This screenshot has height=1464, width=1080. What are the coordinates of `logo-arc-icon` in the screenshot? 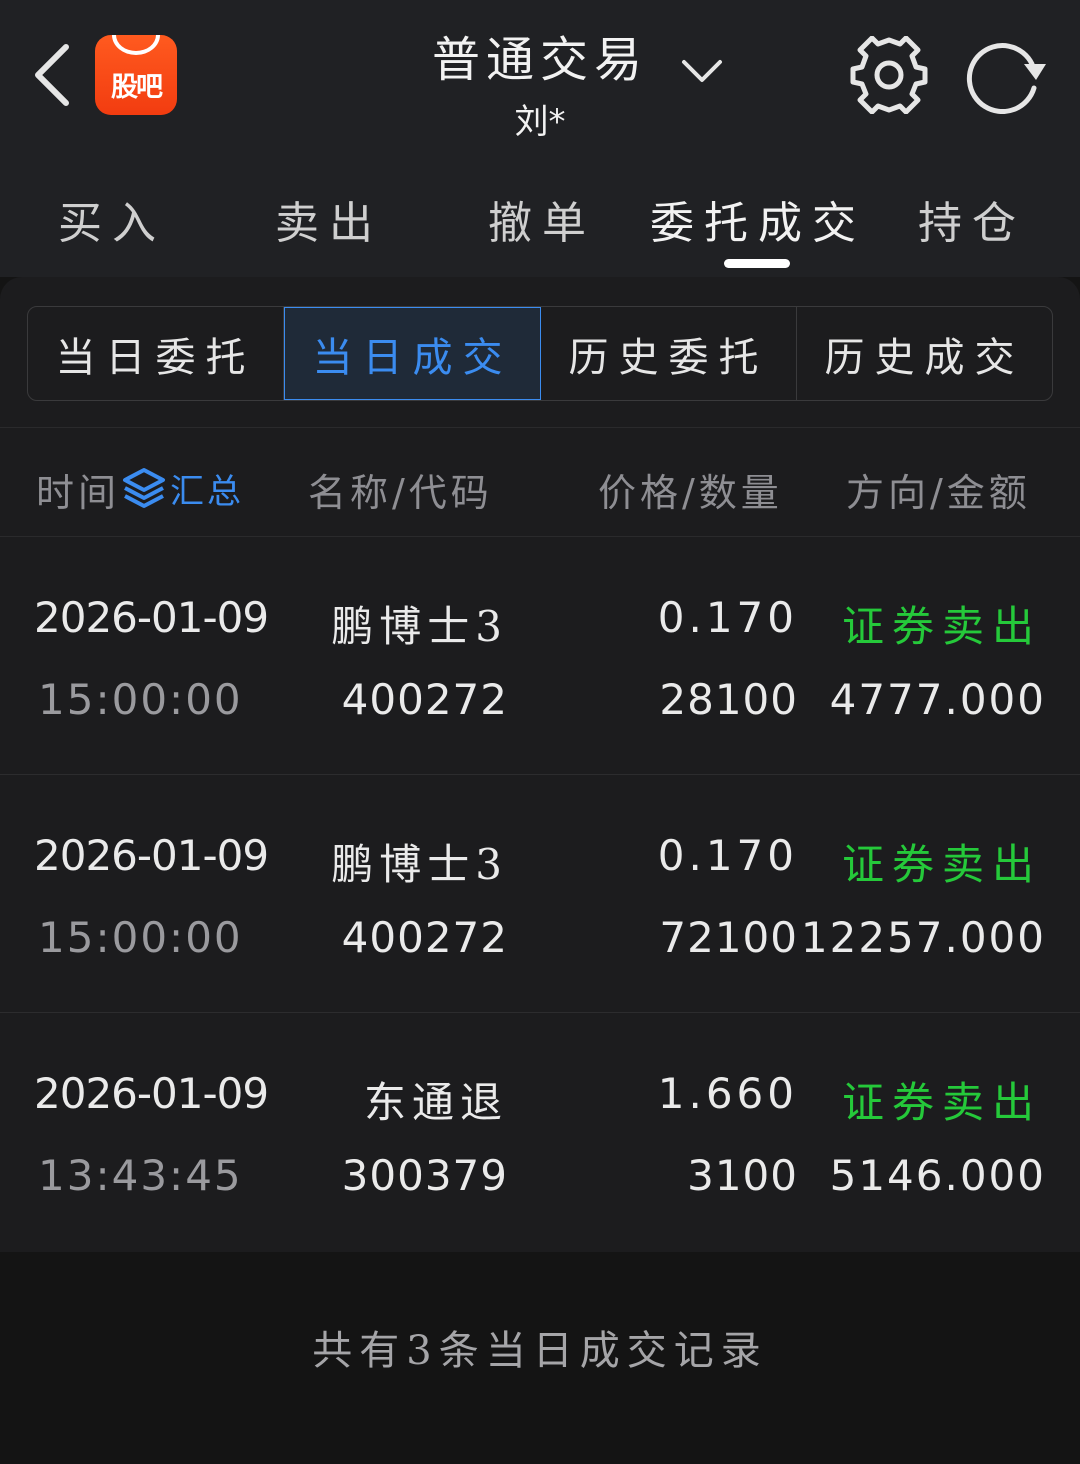 It's located at (136, 45).